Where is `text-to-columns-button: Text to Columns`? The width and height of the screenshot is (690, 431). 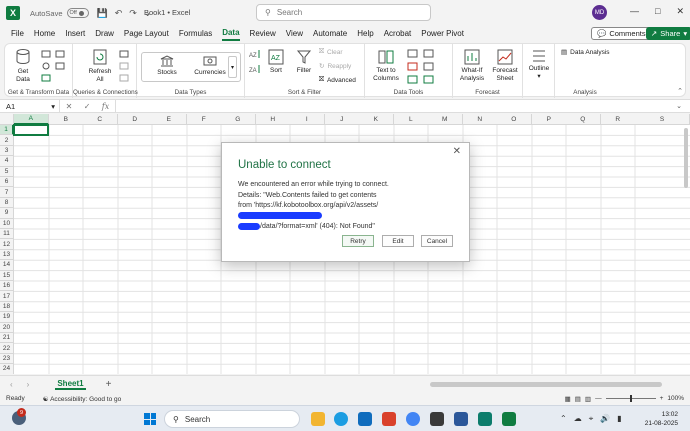 text-to-columns-button: Text to Columns is located at coordinates (386, 66).